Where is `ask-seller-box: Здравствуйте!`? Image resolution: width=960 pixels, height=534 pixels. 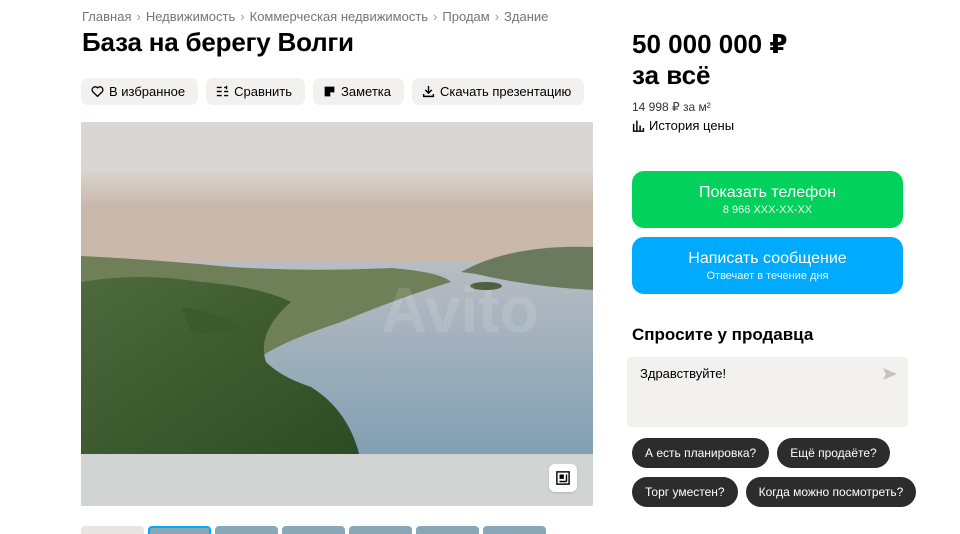 ask-seller-box: Здравствуйте! is located at coordinates (767, 392).